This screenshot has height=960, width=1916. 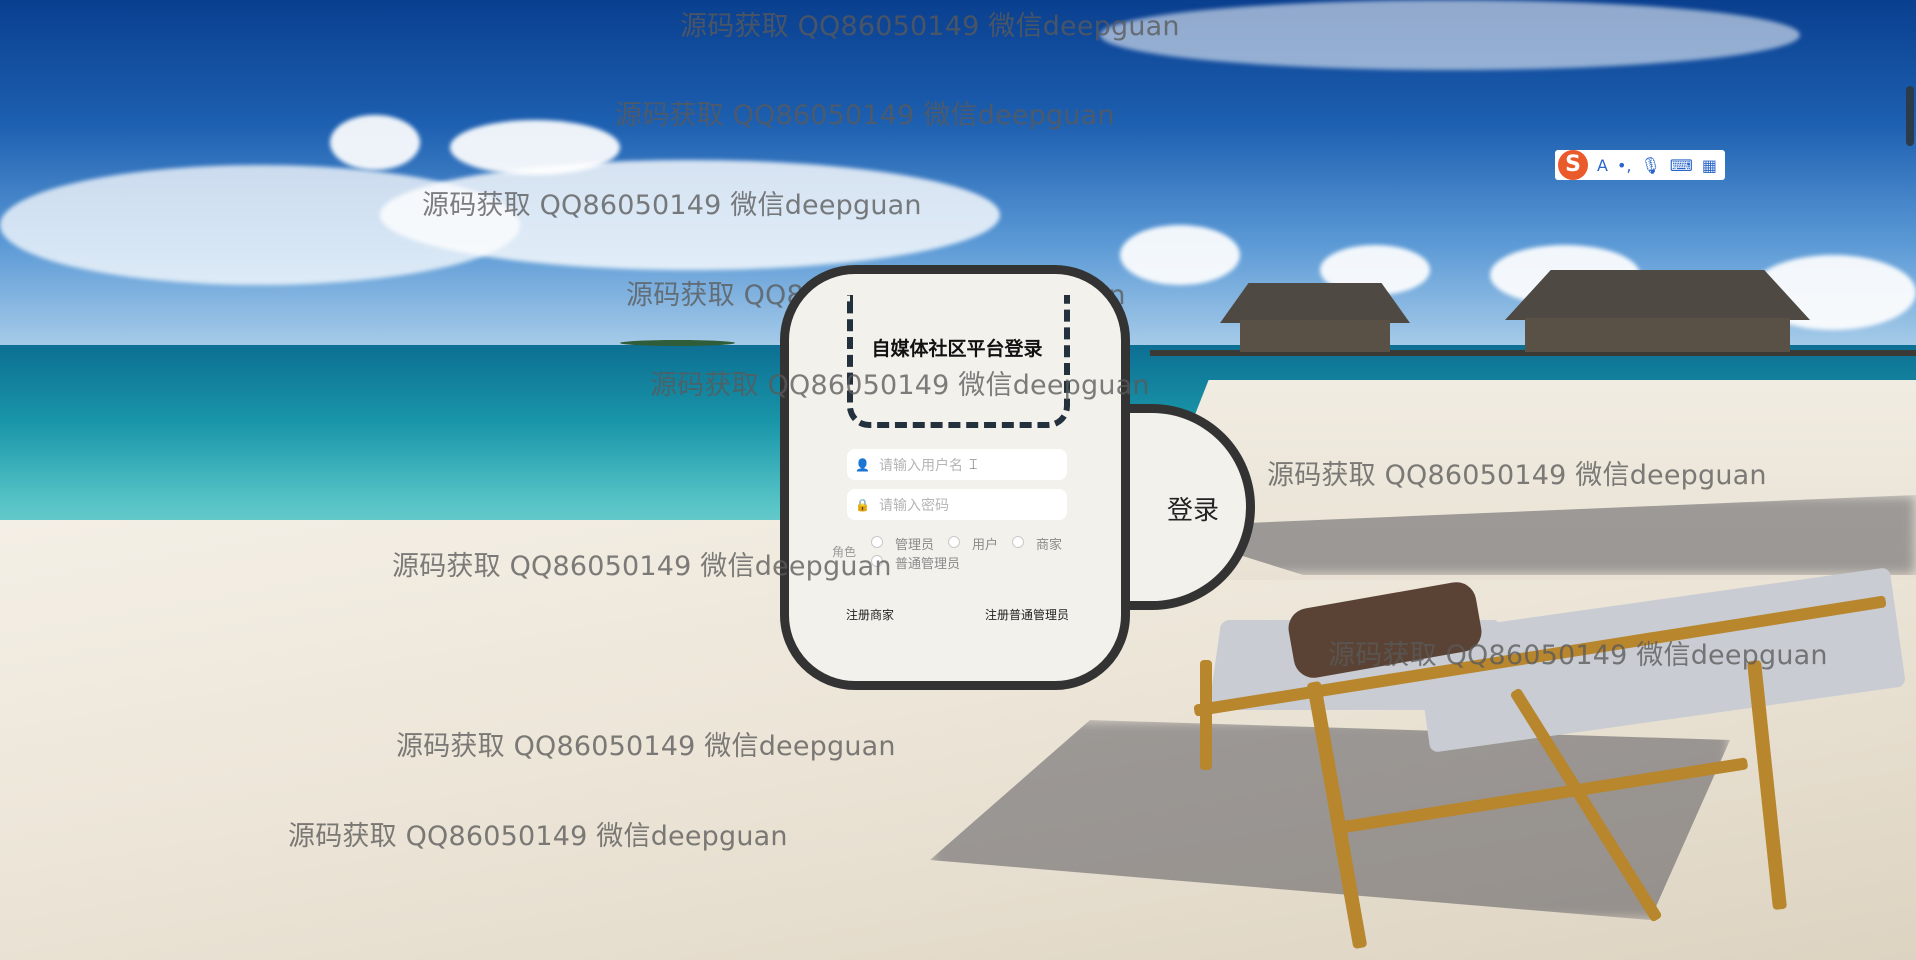 I want to click on register-merchant-link: 注册商家, so click(x=870, y=614).